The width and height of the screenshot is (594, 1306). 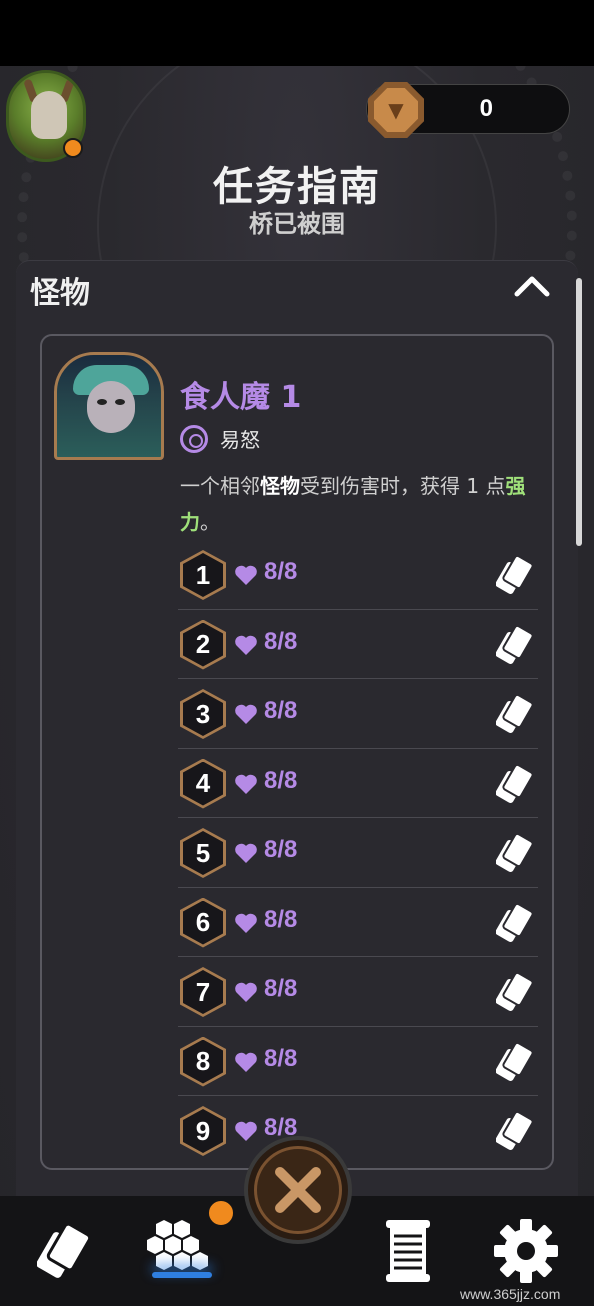 I want to click on trait-description: 一个相邻怪物受到伤害时，获得 1 点强力。, so click(x=355, y=504).